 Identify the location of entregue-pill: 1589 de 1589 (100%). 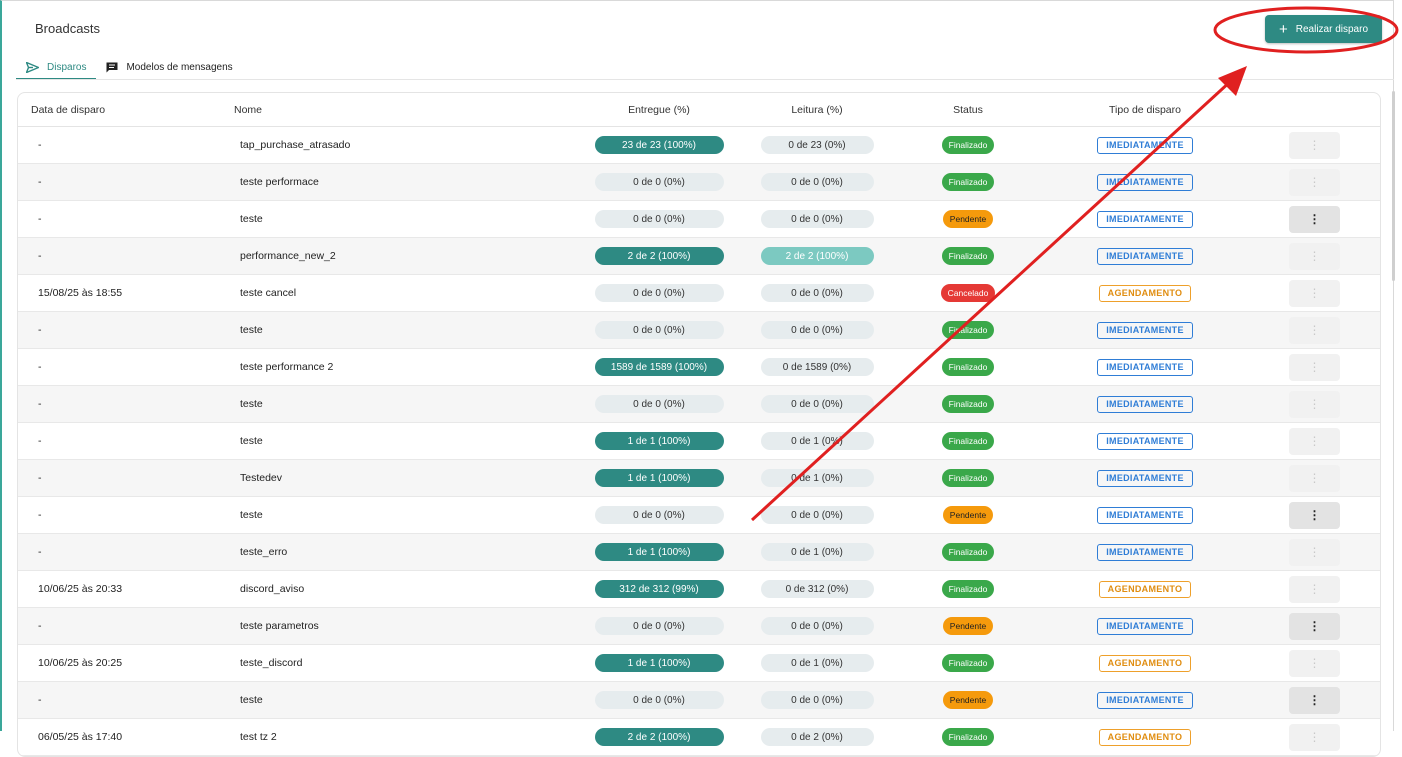
(659, 367).